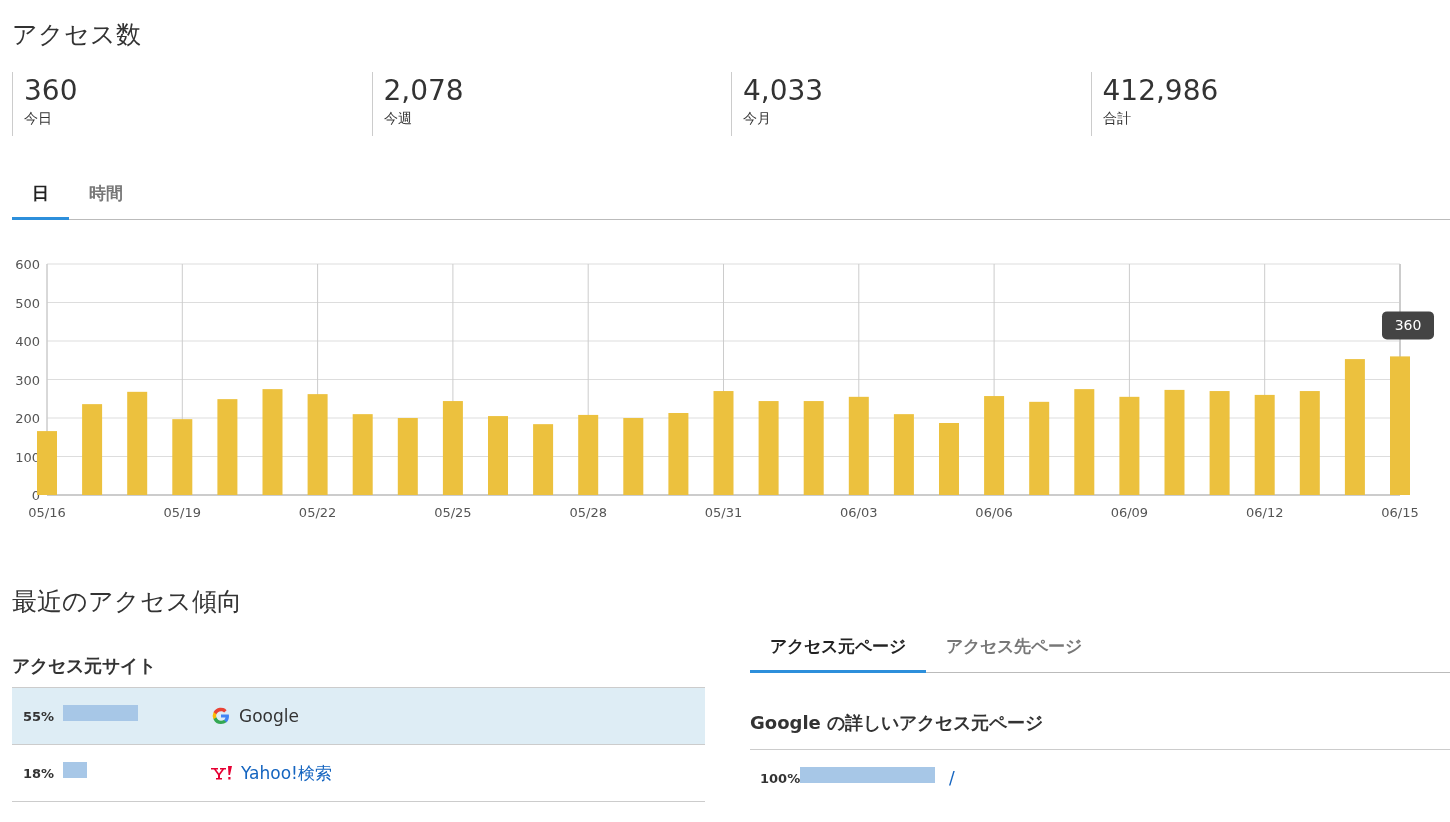 This screenshot has width=1450, height=822. I want to click on y-axis-label: 600, so click(27, 264).